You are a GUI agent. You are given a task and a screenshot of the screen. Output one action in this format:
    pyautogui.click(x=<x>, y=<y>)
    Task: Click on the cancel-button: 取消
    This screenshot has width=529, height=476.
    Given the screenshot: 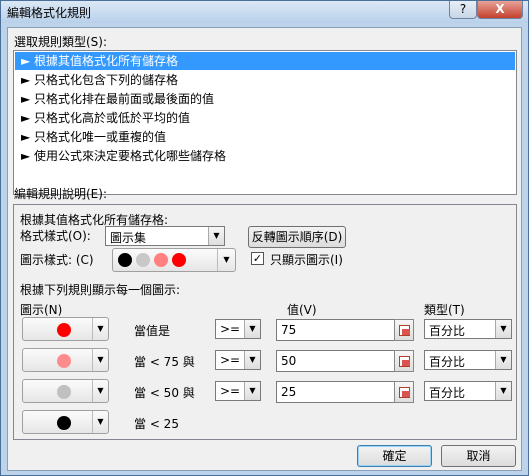 What is the action you would take?
    pyautogui.click(x=478, y=456)
    